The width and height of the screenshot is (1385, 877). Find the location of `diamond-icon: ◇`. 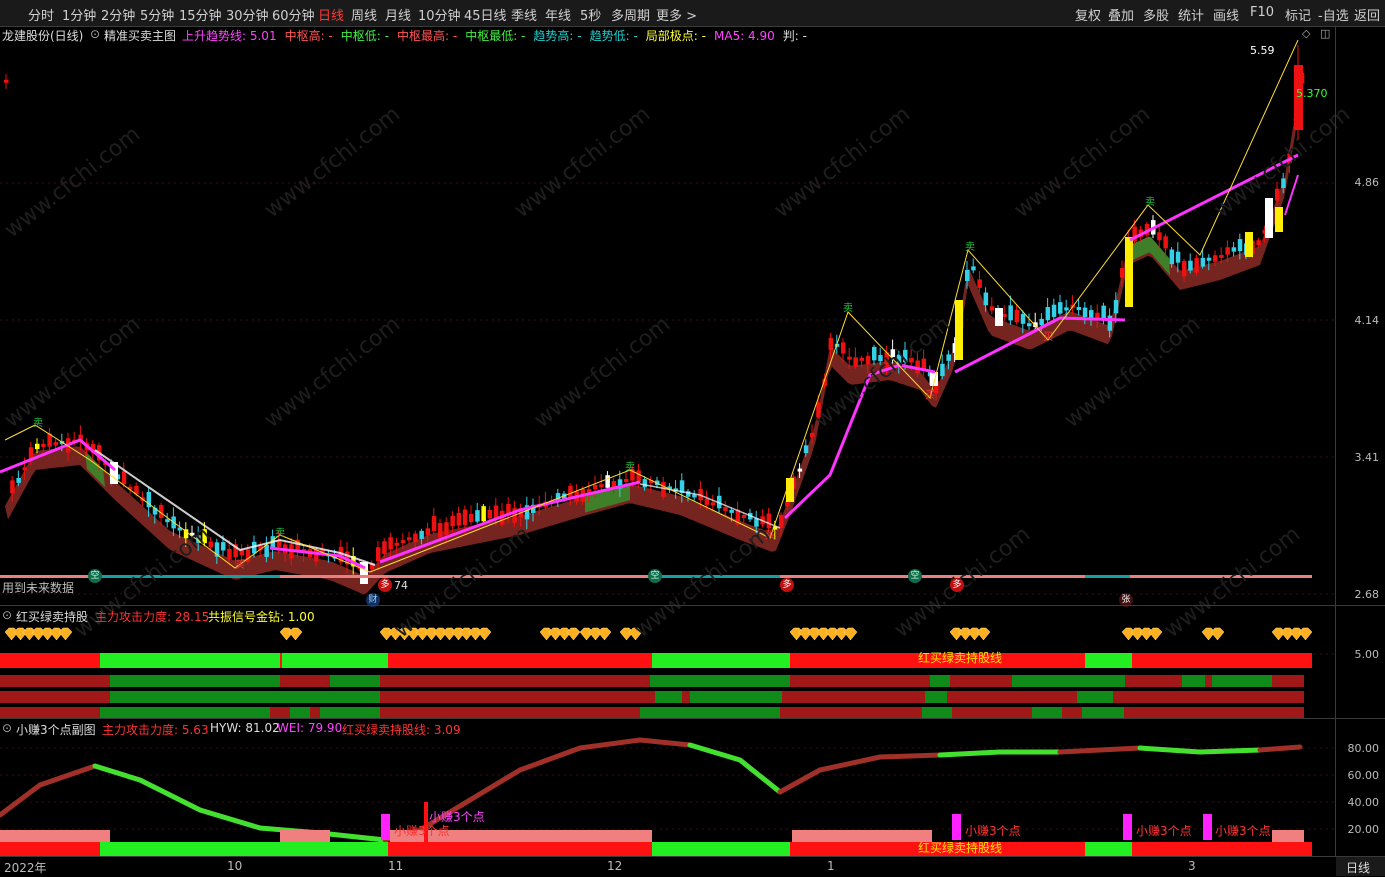

diamond-icon: ◇ is located at coordinates (1306, 33).